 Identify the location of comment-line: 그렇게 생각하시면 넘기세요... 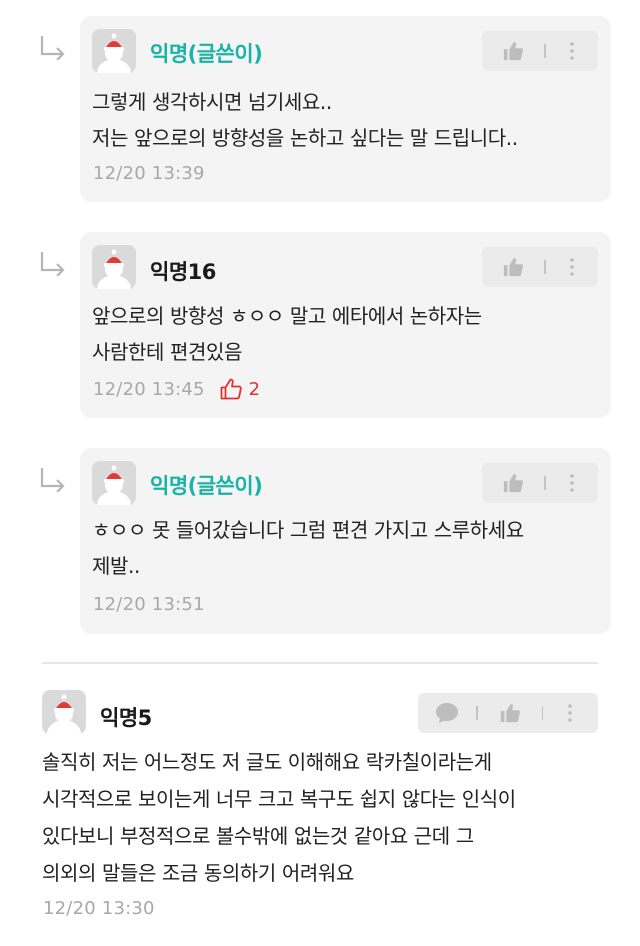
(212, 102).